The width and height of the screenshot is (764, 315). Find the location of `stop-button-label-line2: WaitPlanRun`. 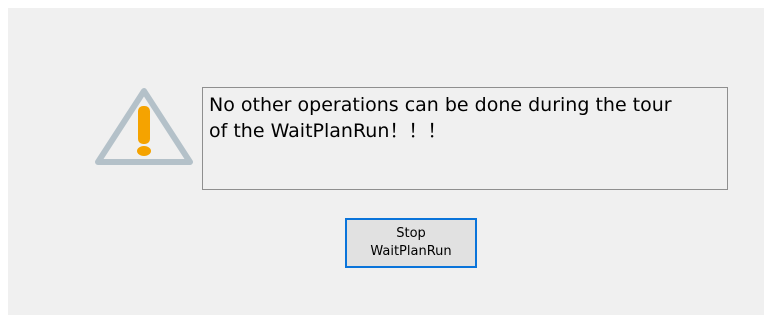

stop-button-label-line2: WaitPlanRun is located at coordinates (411, 251).